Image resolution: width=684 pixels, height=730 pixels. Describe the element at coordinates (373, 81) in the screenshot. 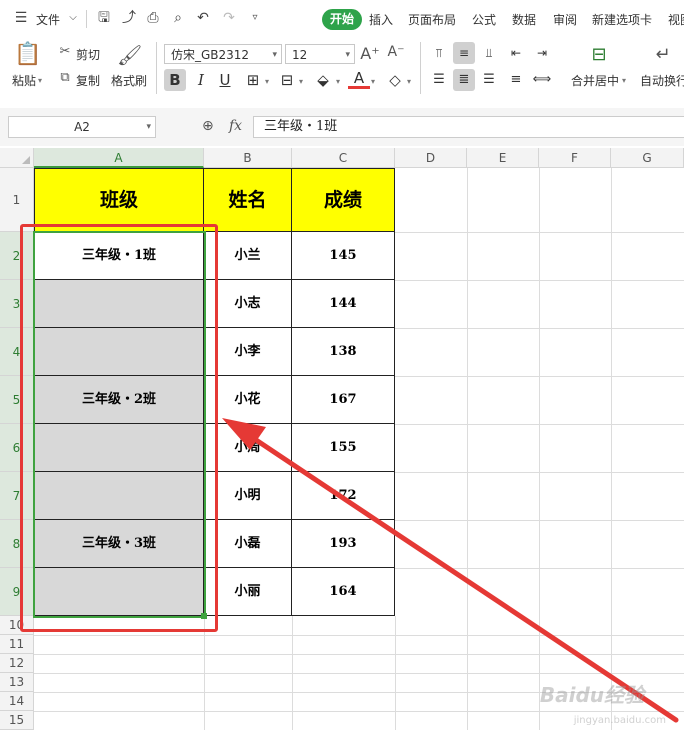

I see `font-color-dropdown-icon: ▾` at that location.